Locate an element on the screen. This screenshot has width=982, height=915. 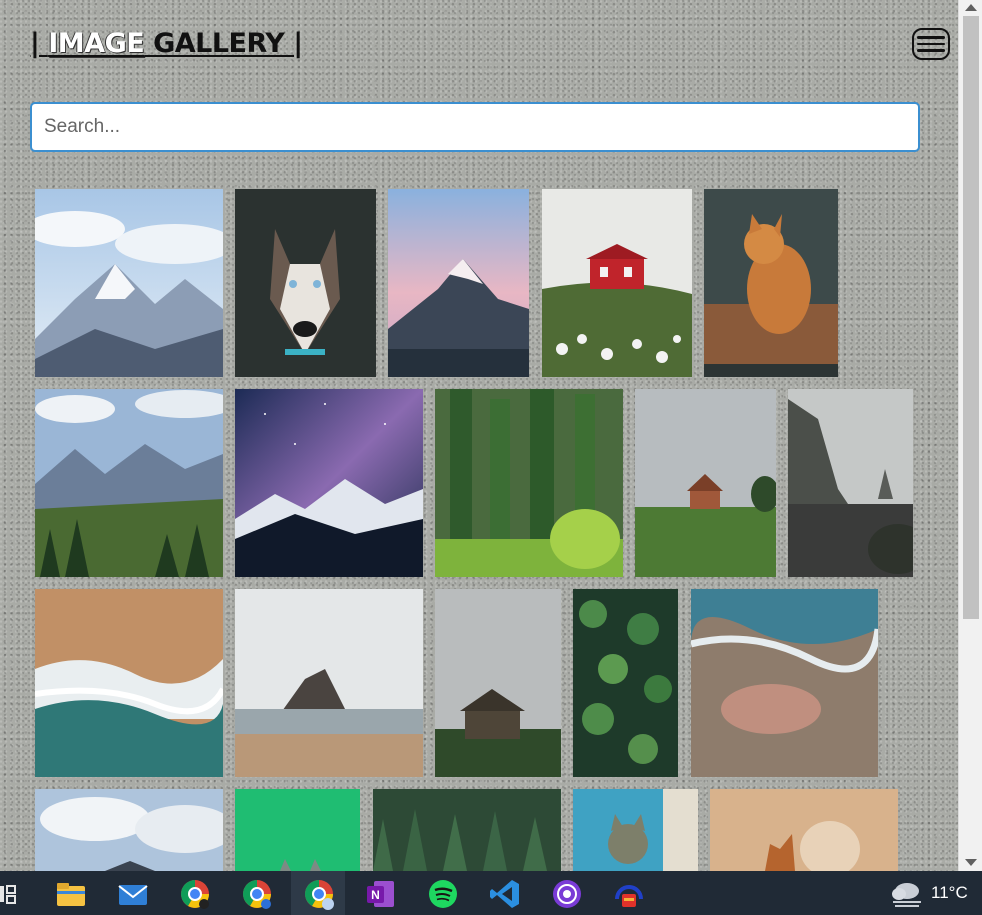
mail-icon is located at coordinates (133, 894).